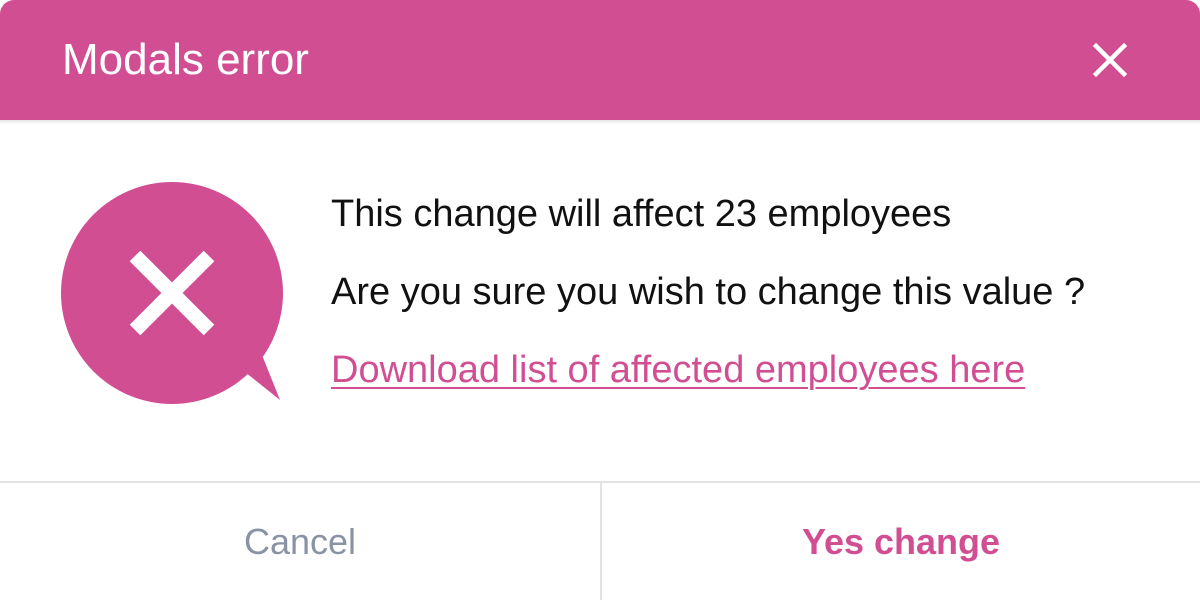 This screenshot has width=1200, height=600. I want to click on yes-change-button: Yes change, so click(901, 541).